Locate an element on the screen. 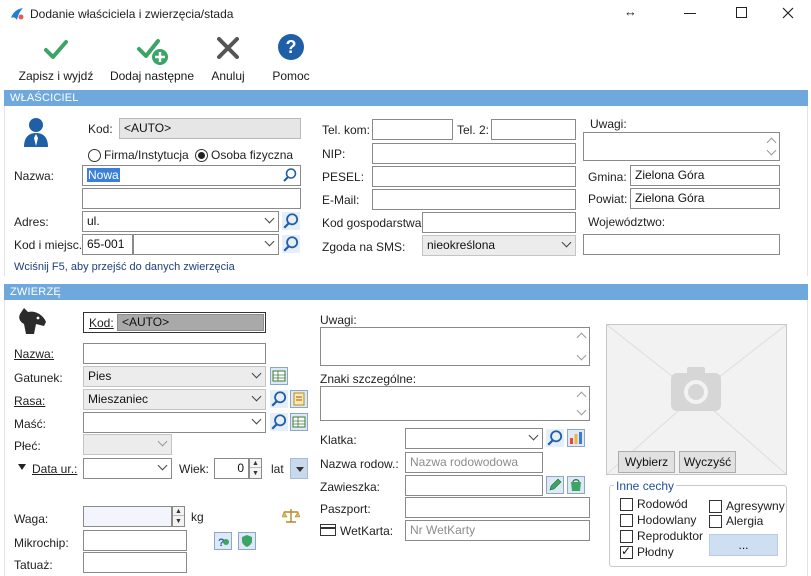 The width and height of the screenshot is (811, 576). age-label: Wiek: is located at coordinates (194, 469).